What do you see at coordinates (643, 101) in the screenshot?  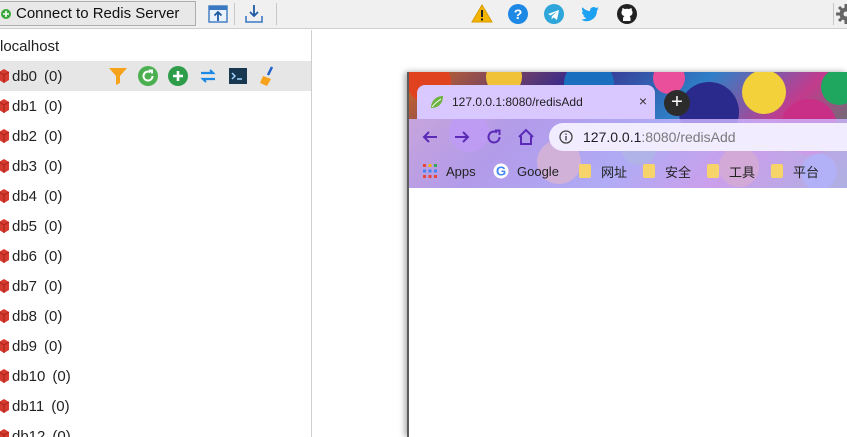 I see `tab-close-icon: ×` at bounding box center [643, 101].